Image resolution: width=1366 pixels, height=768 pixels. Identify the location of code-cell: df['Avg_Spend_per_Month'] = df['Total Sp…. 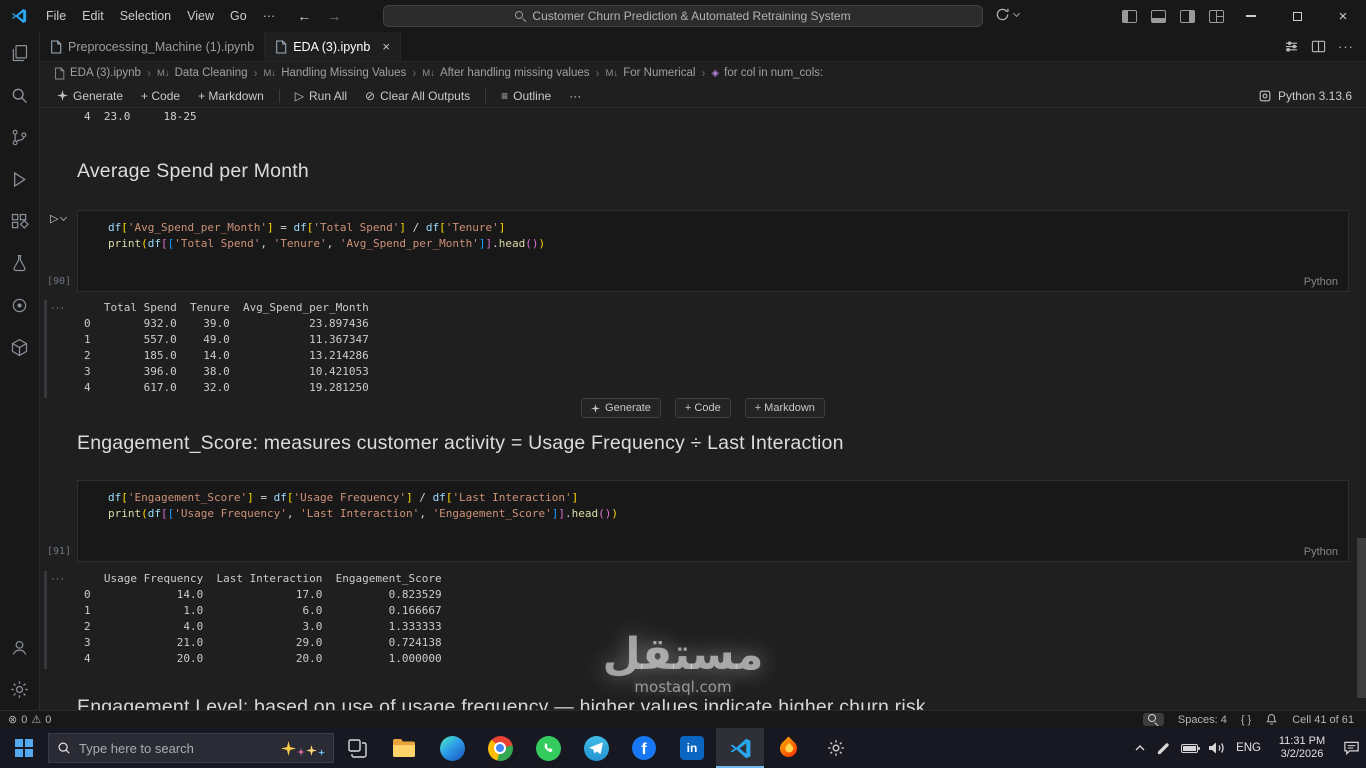
(713, 251).